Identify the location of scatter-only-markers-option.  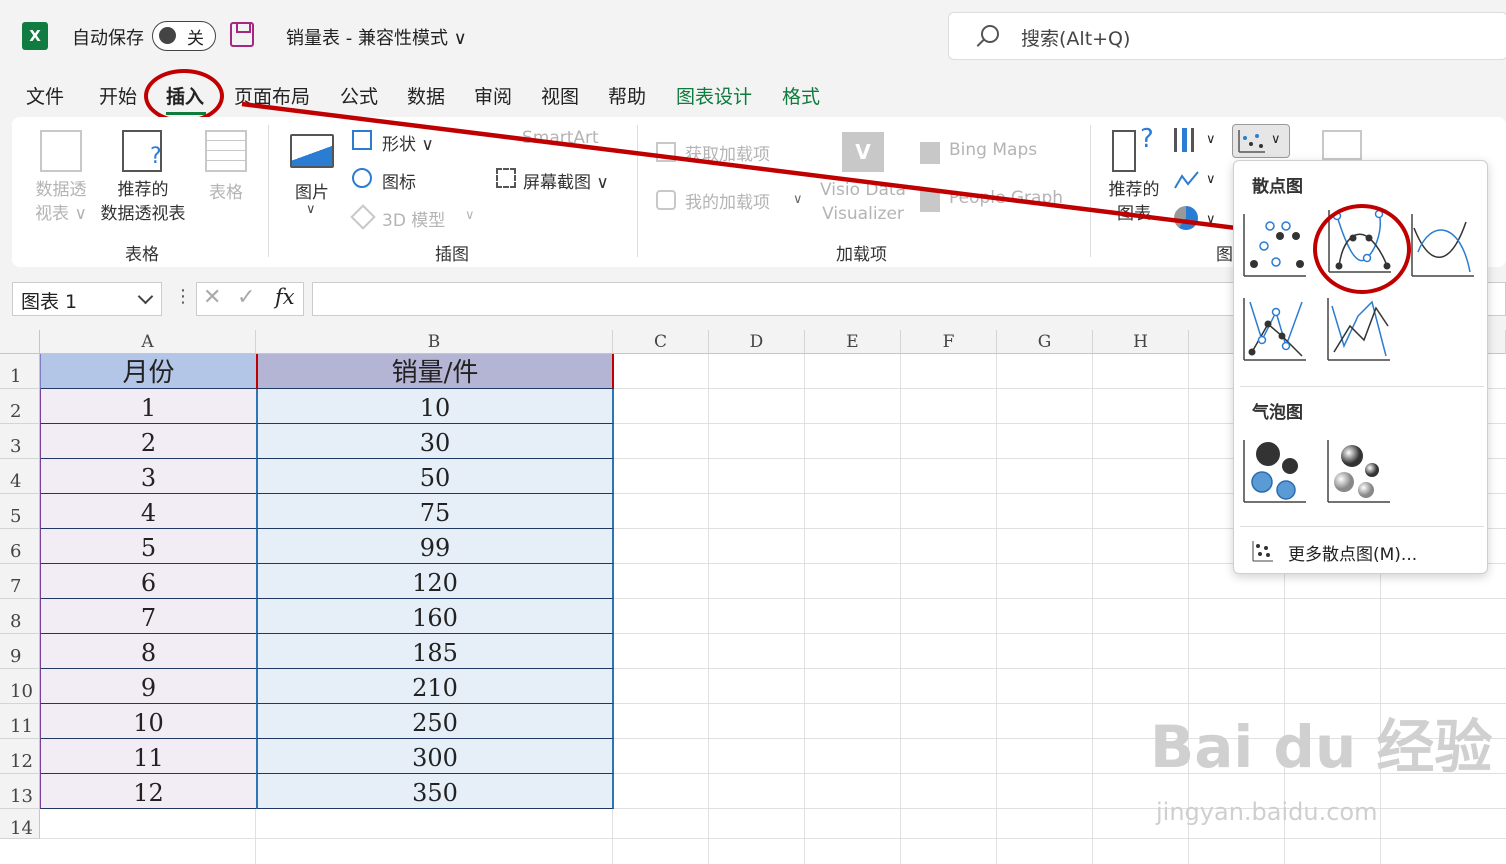
(1275, 245).